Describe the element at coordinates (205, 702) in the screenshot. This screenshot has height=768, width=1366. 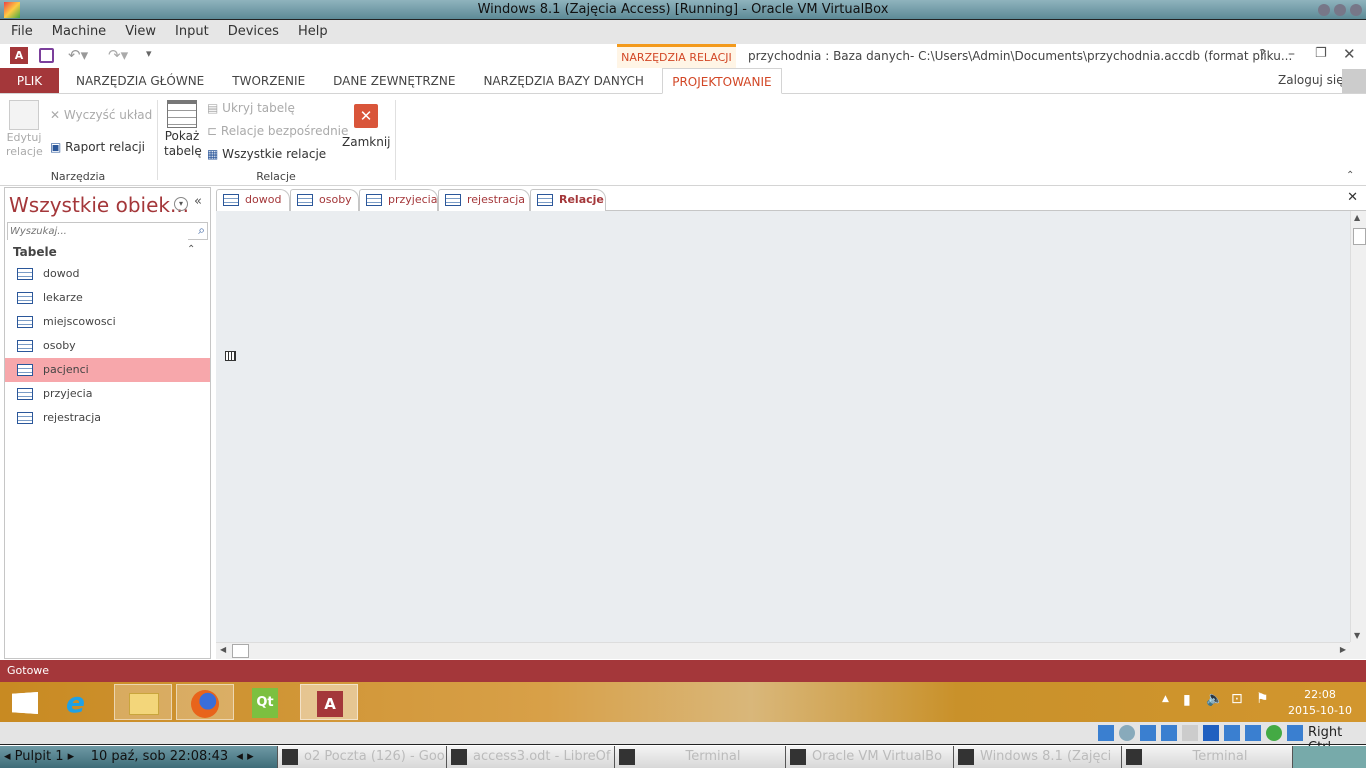
I see `taskbar-firefox` at that location.